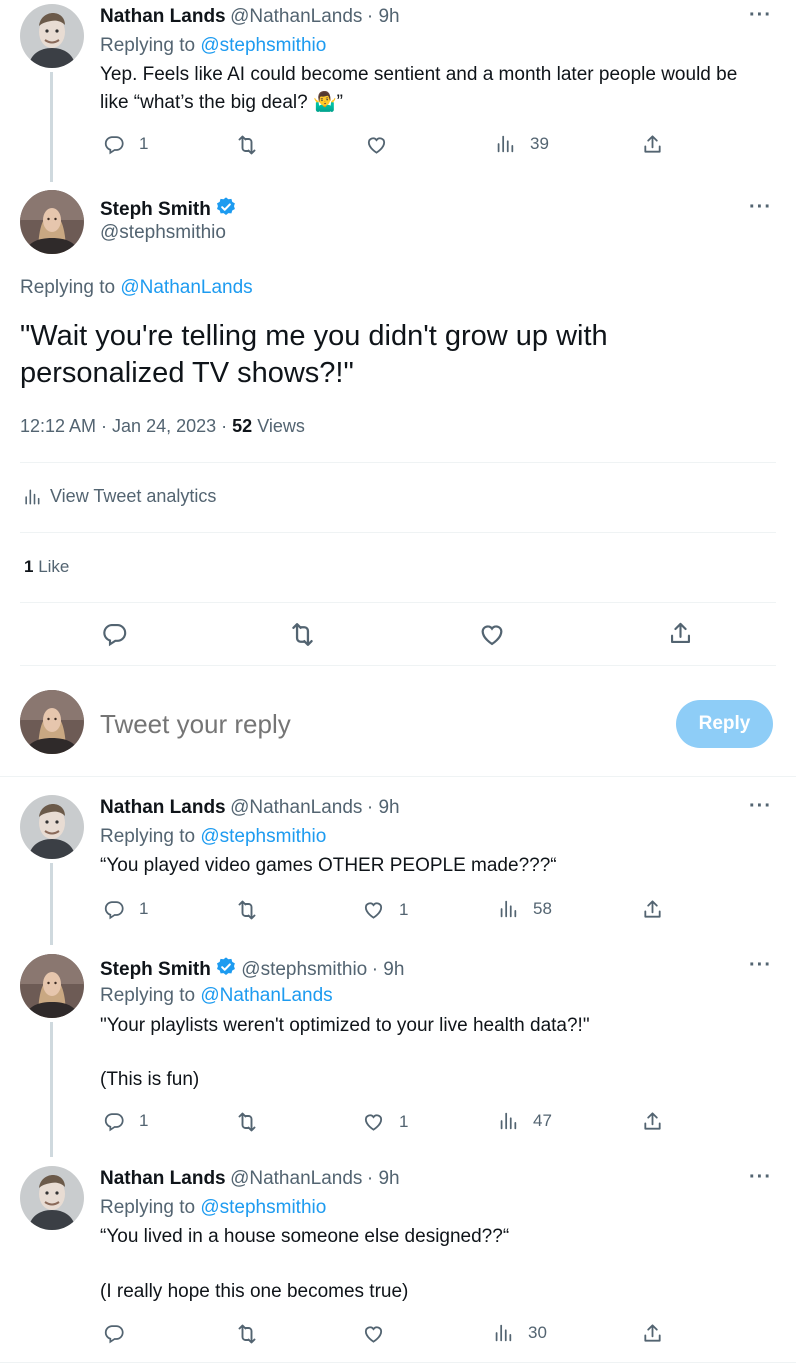  What do you see at coordinates (226, 207) in the screenshot?
I see `verified-badge-icon` at bounding box center [226, 207].